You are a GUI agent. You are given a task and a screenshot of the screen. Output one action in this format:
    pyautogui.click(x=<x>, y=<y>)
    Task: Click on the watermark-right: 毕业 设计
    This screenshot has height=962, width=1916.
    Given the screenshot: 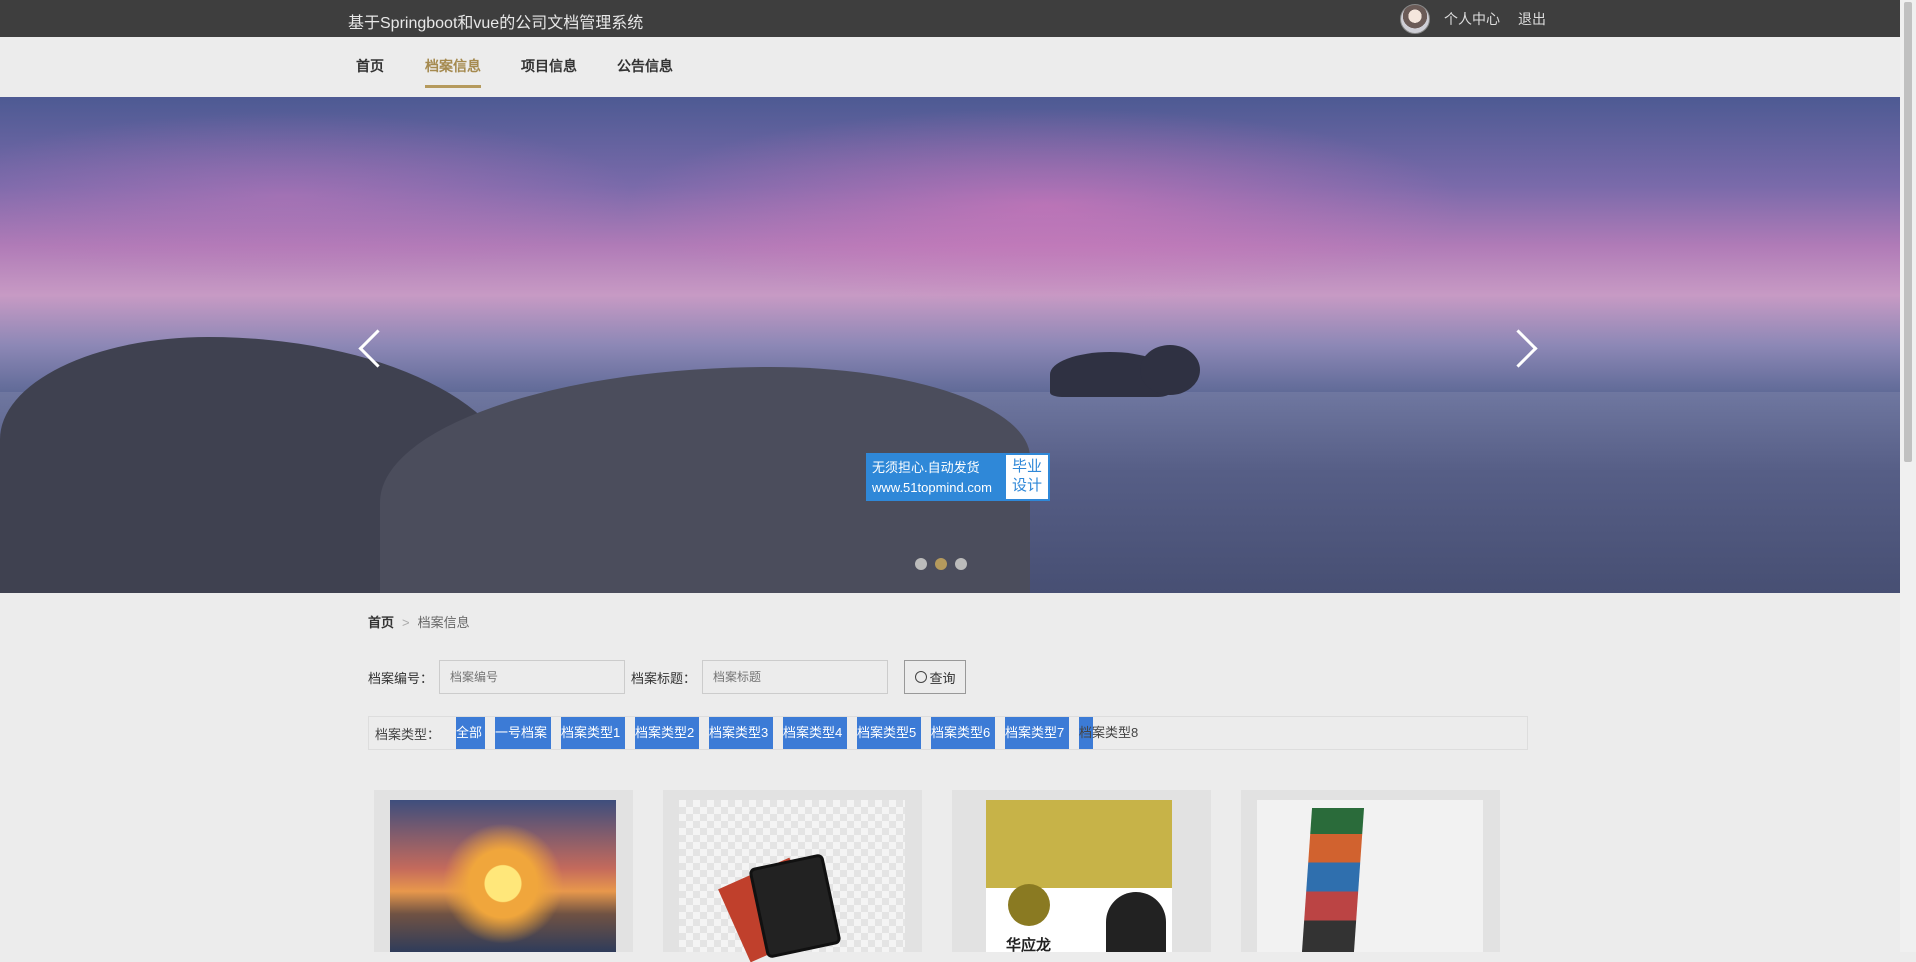 What is the action you would take?
    pyautogui.click(x=1027, y=477)
    